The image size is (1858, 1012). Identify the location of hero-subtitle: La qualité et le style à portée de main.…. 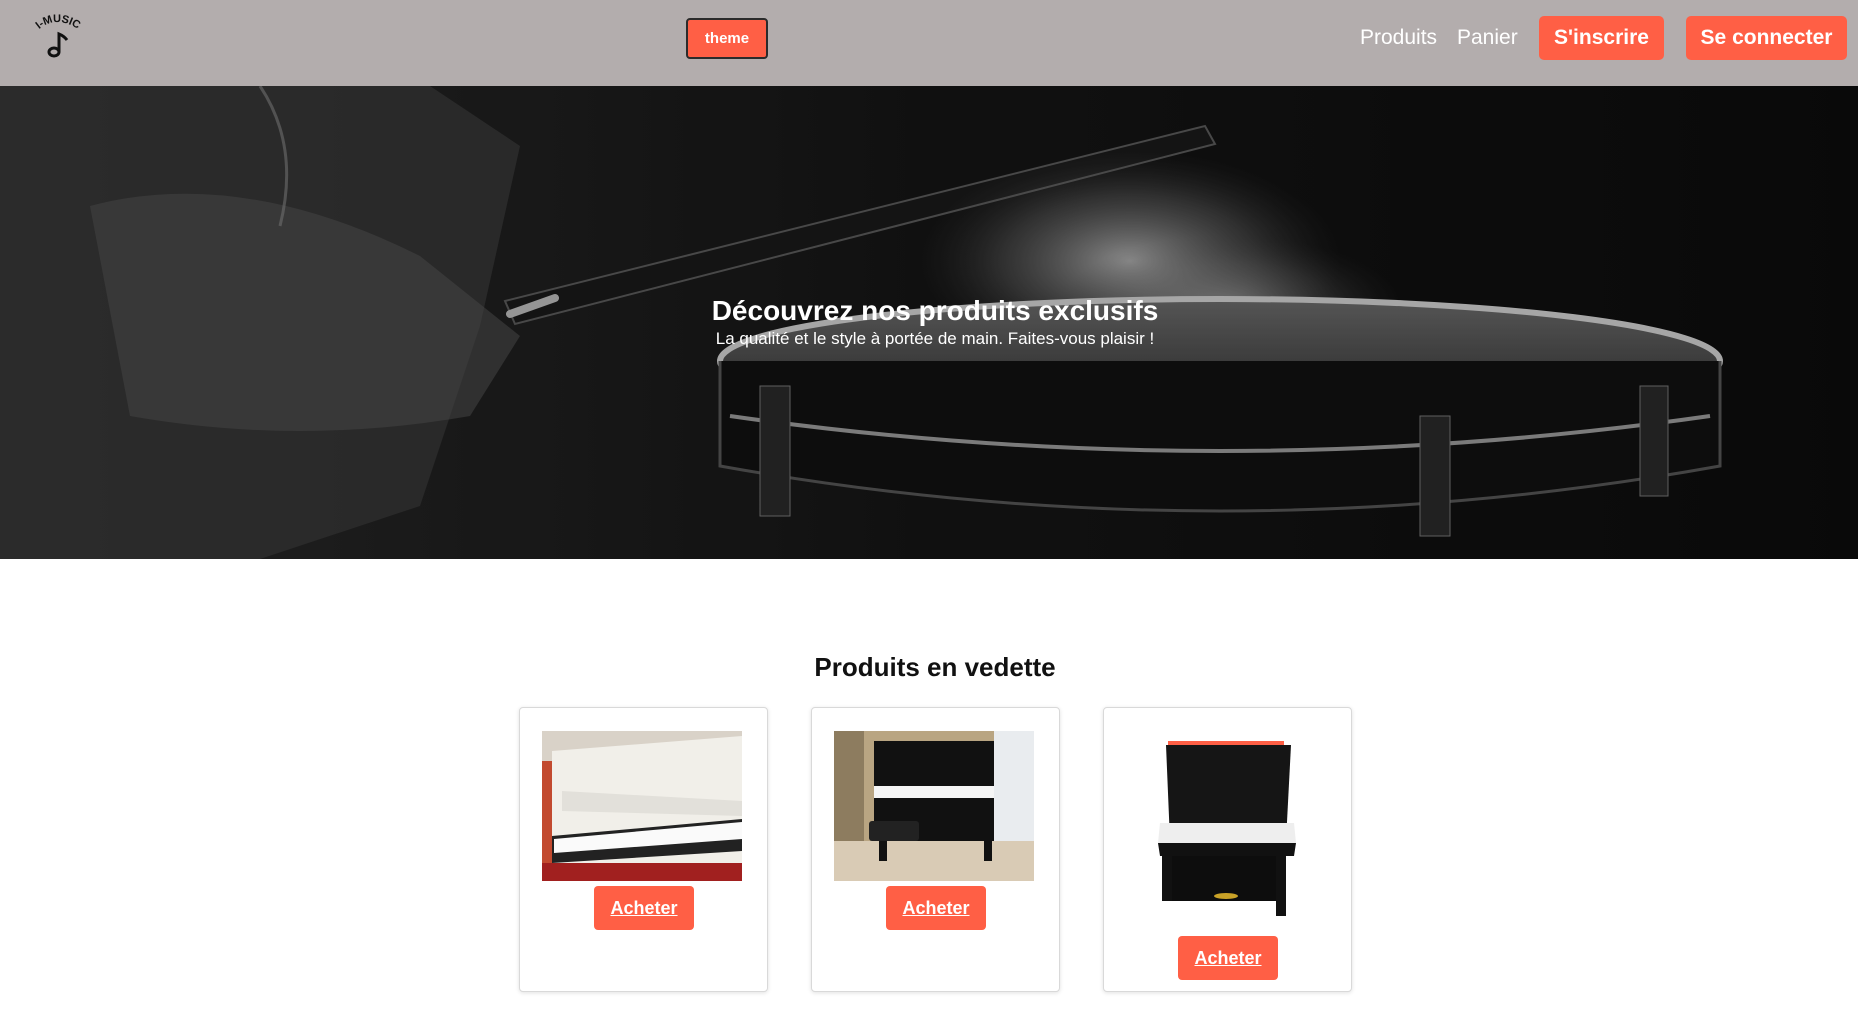
(935, 338).